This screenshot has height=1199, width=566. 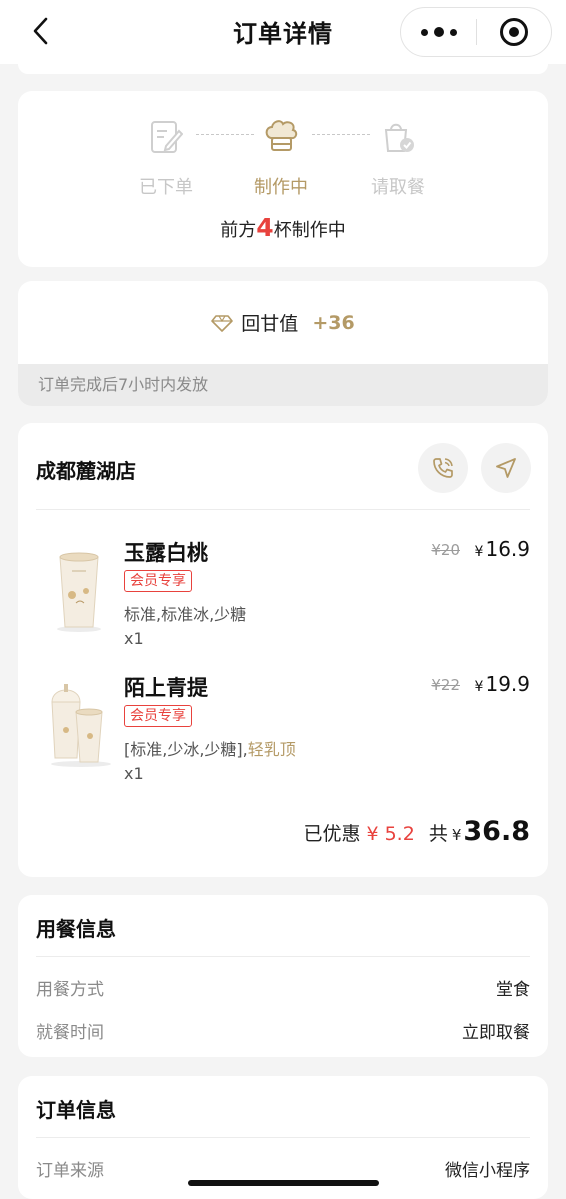 What do you see at coordinates (283, 69) in the screenshot?
I see `previous-card-edge` at bounding box center [283, 69].